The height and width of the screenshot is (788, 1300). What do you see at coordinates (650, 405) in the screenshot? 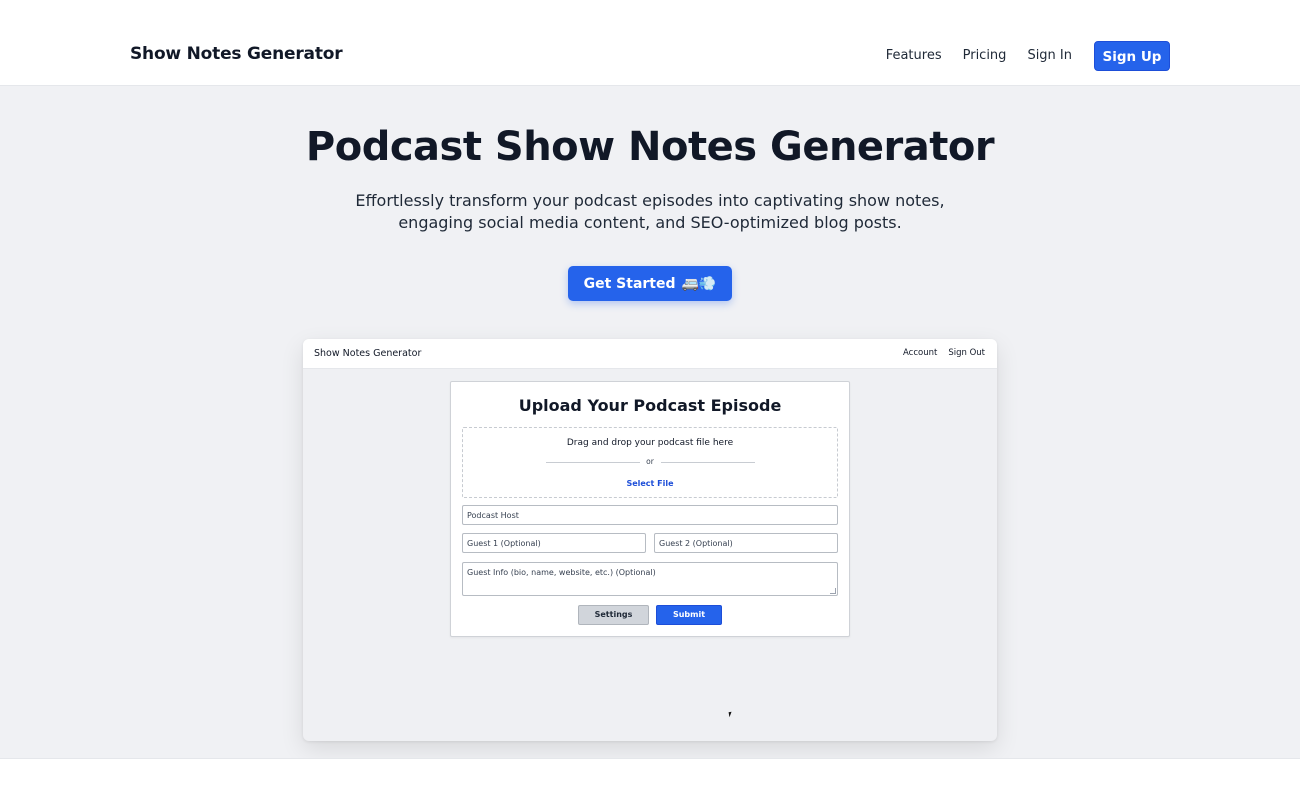
I see `upload-card-title: Upload Your Podcast Episode` at bounding box center [650, 405].